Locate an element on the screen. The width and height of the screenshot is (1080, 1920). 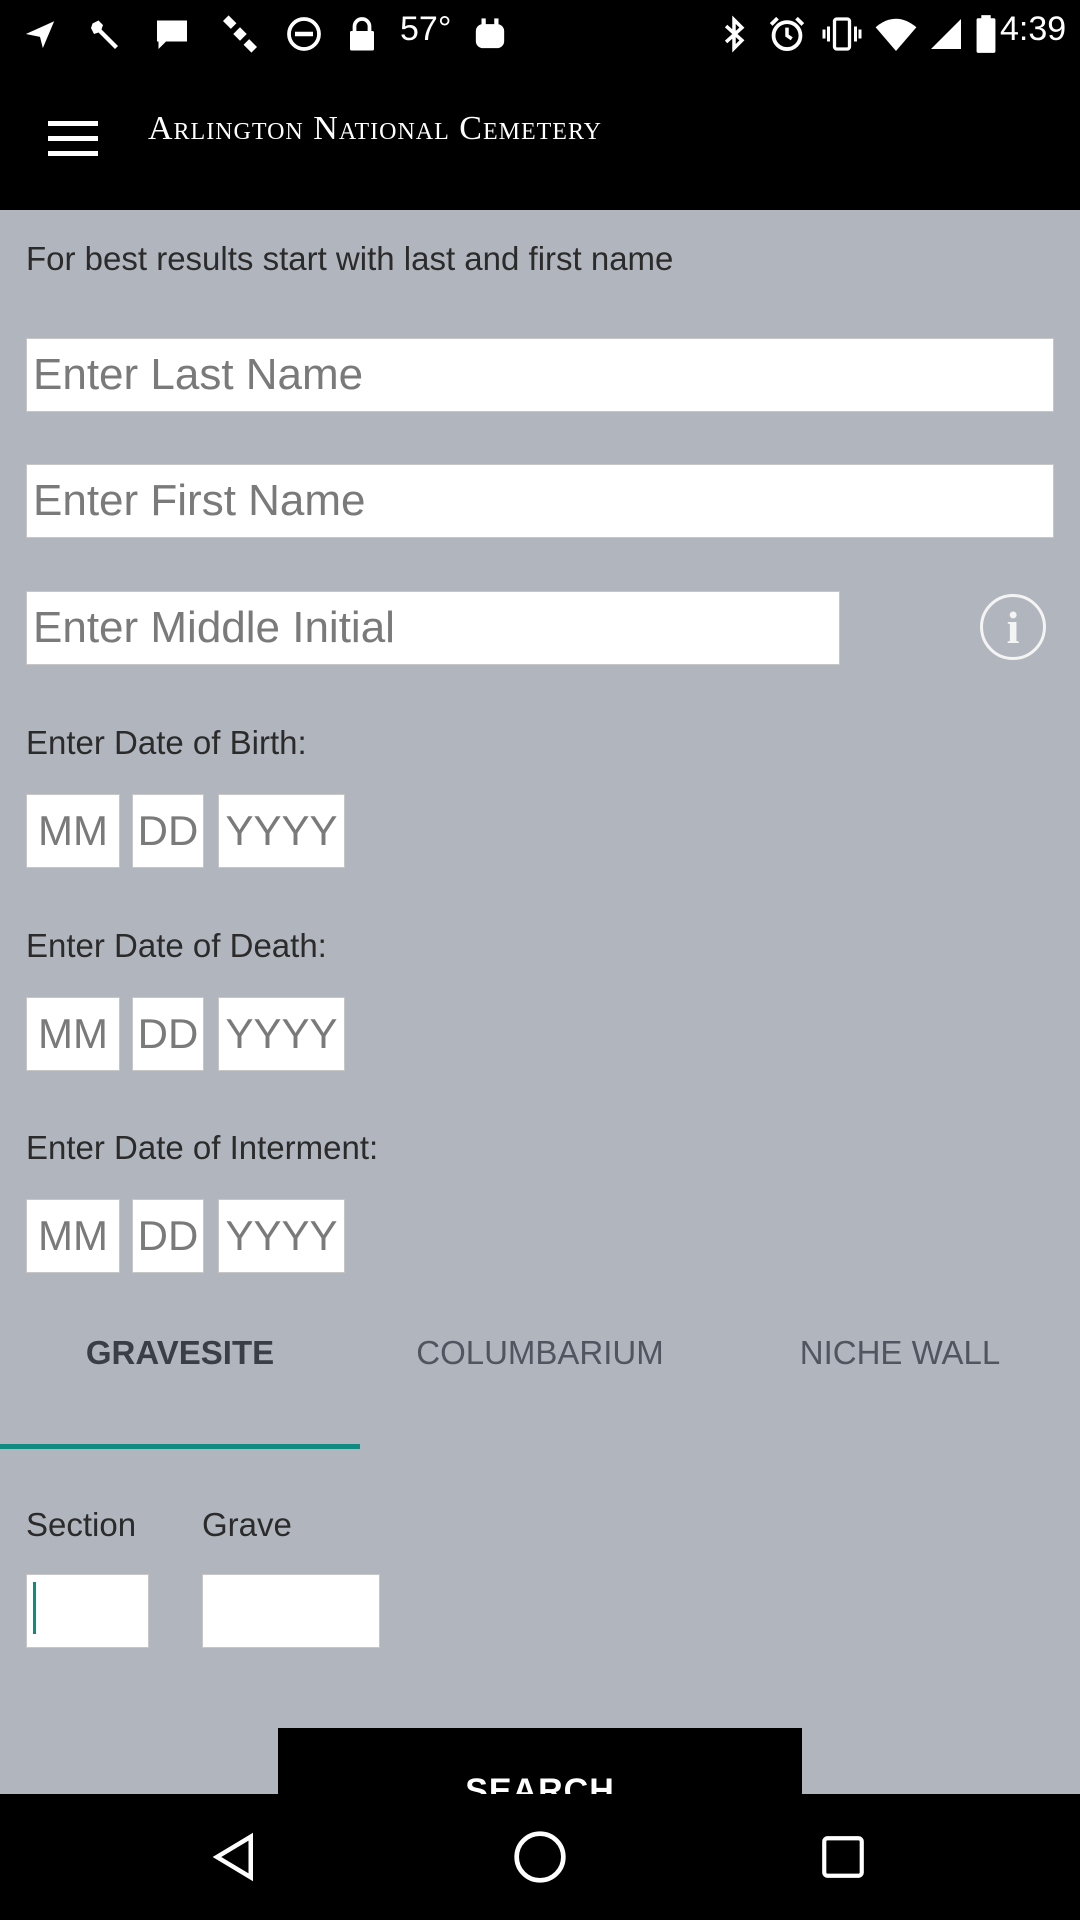
bluetooth-icon is located at coordinates (734, 34).